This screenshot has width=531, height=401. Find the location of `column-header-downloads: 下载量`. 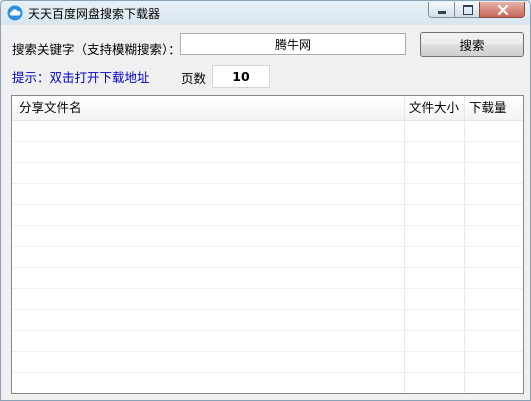

column-header-downloads: 下载量 is located at coordinates (488, 108).